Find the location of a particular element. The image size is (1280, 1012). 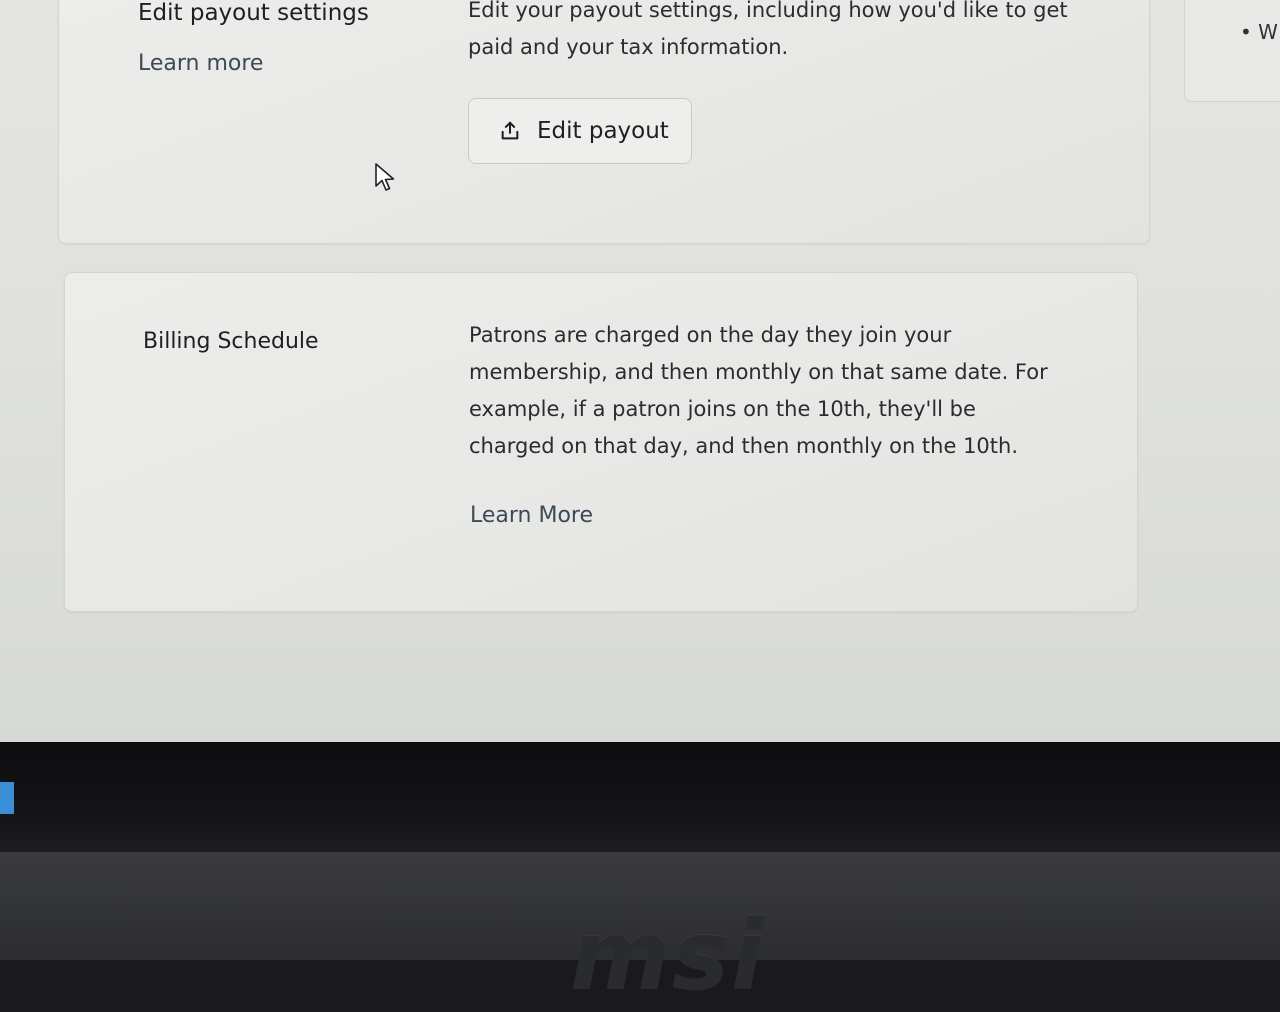

edit-payout-label: Edit payout is located at coordinates (603, 131).